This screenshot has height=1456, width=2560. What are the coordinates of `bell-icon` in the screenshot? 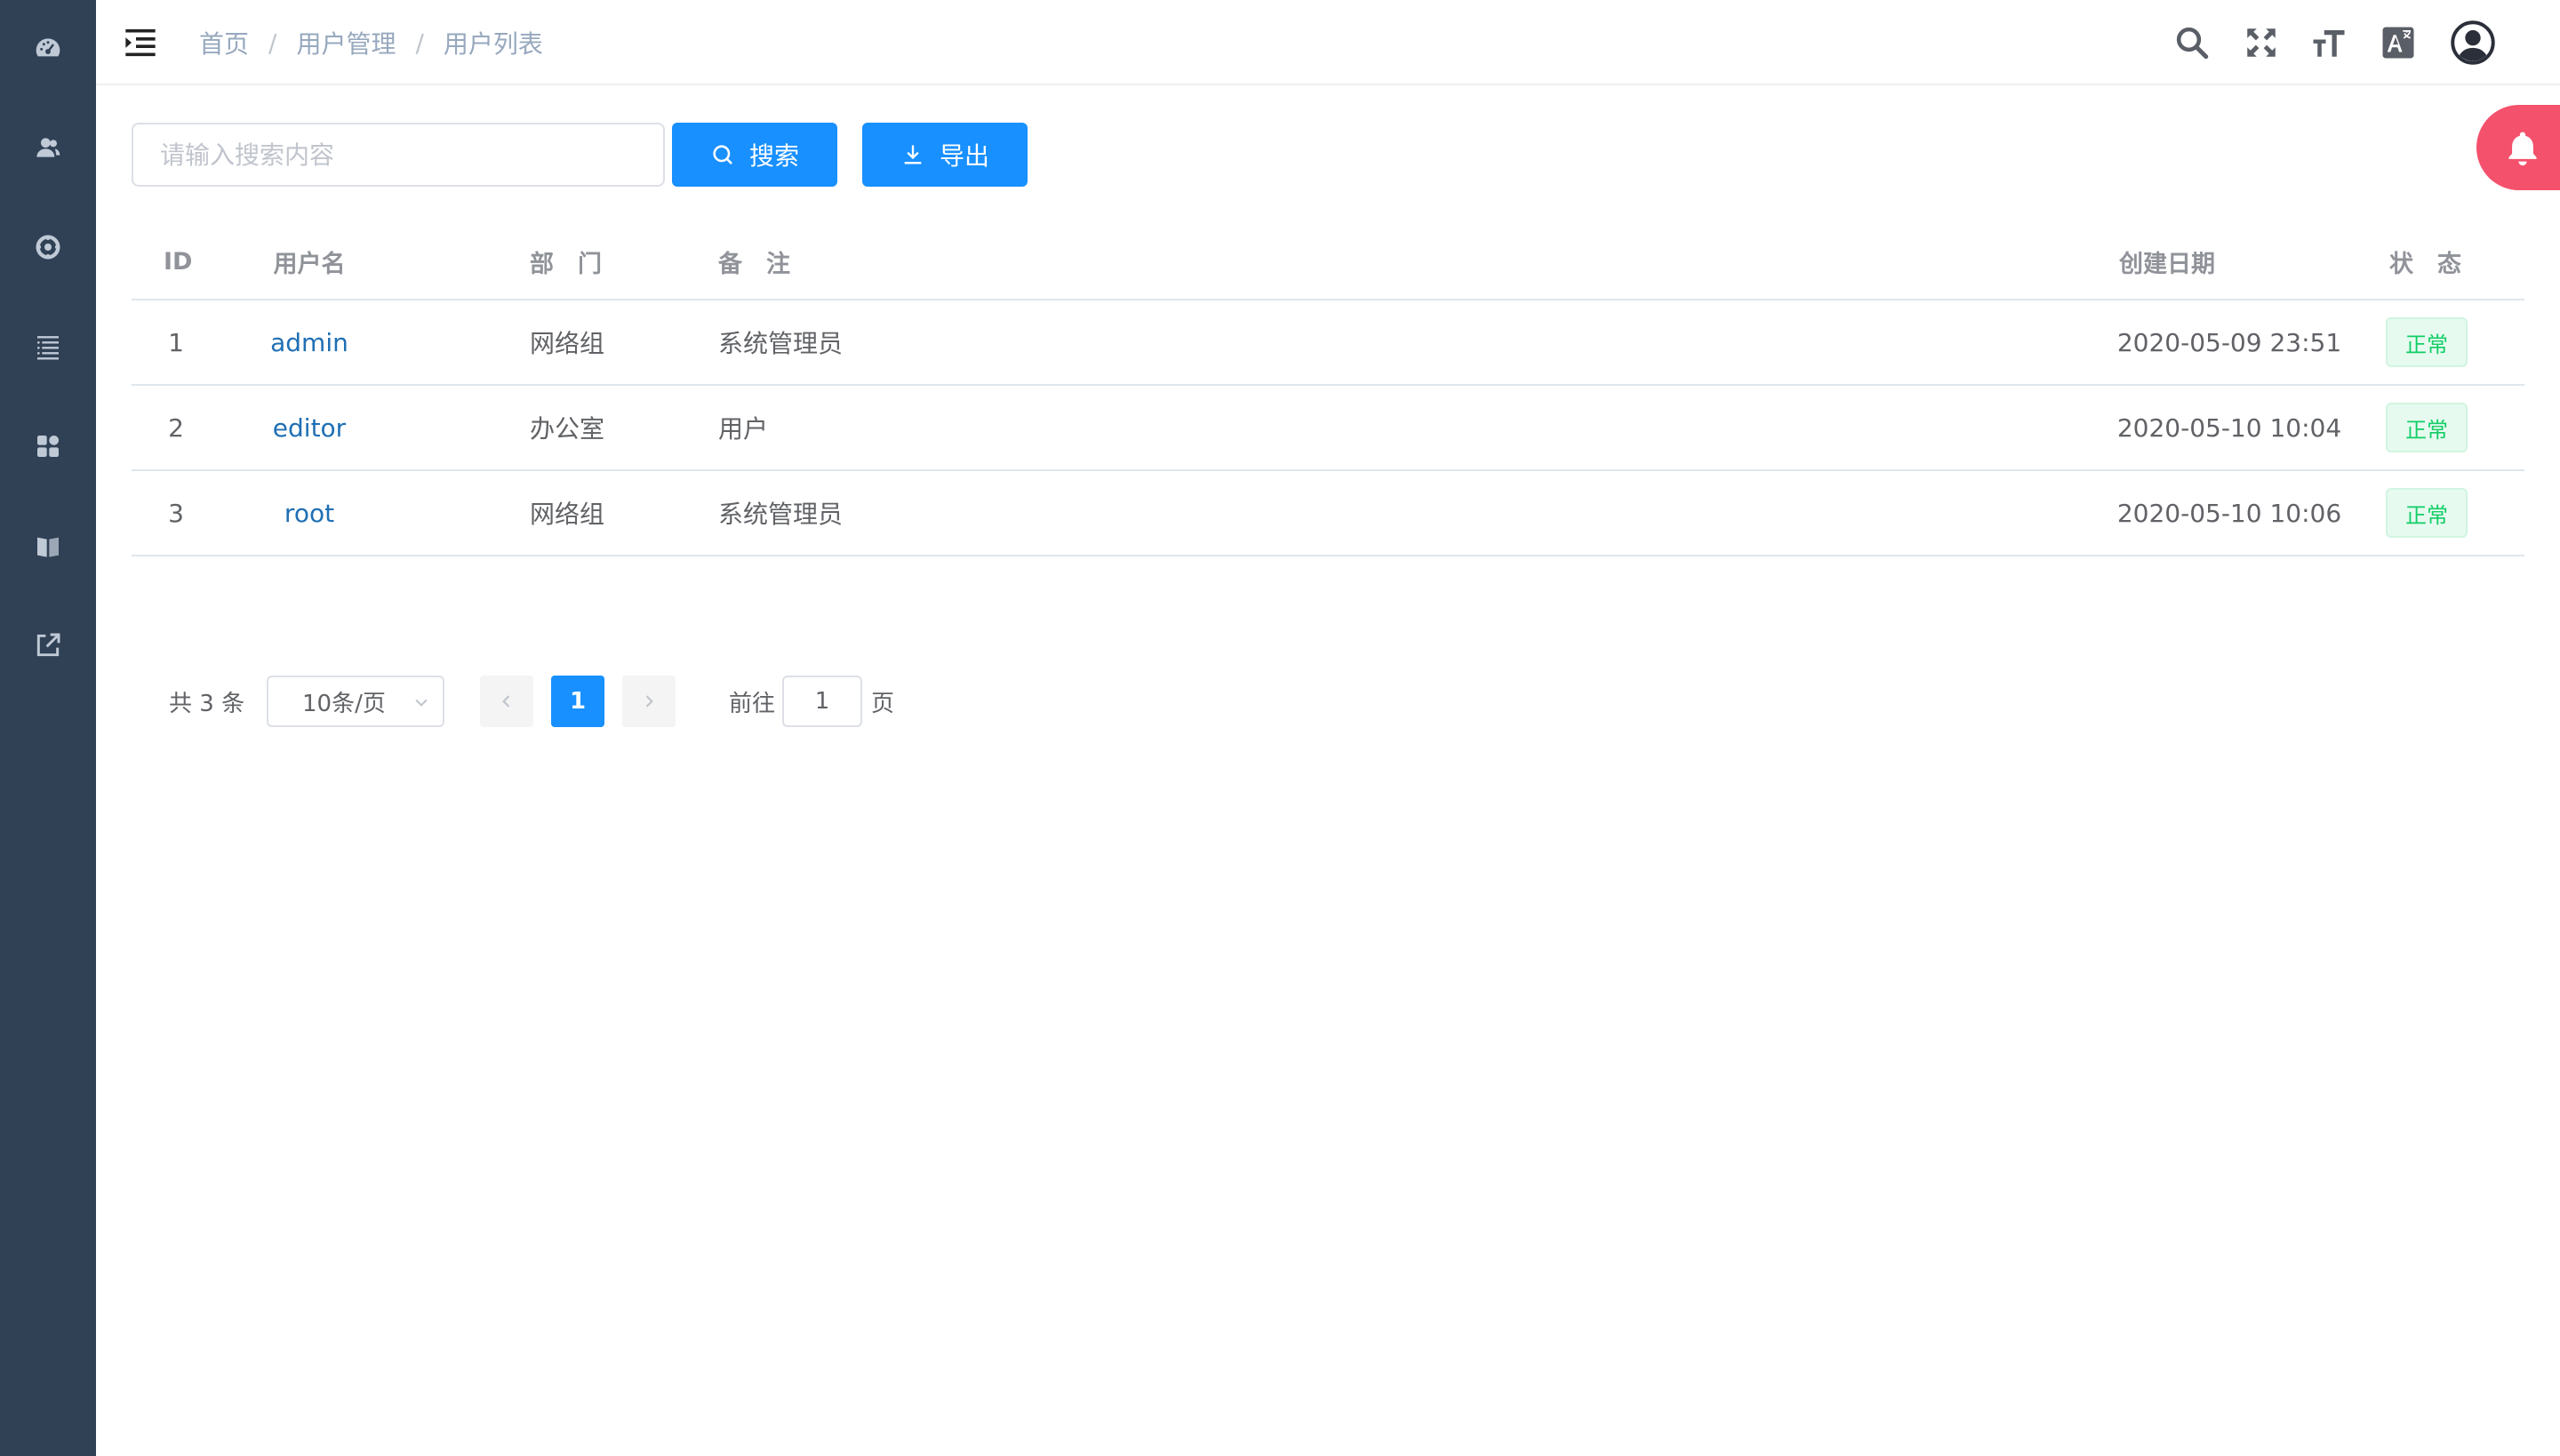 It's located at (2522, 149).